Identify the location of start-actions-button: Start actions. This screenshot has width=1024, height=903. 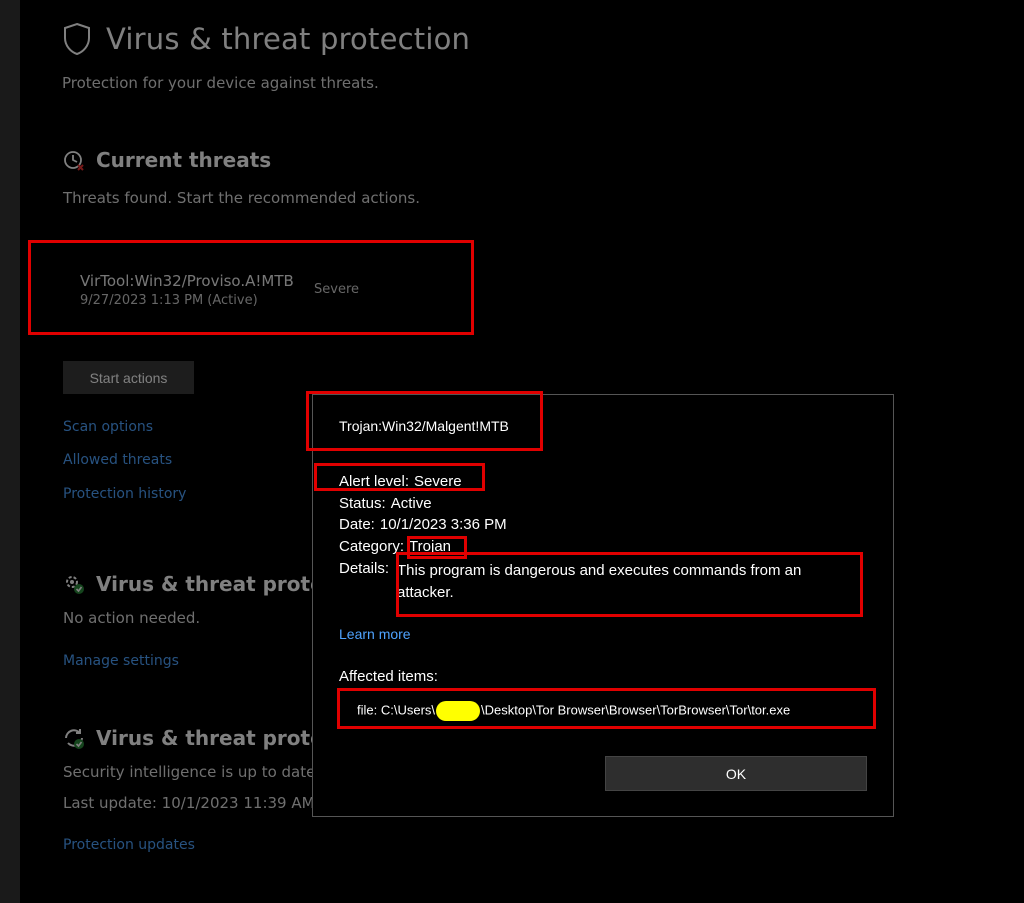
(128, 377).